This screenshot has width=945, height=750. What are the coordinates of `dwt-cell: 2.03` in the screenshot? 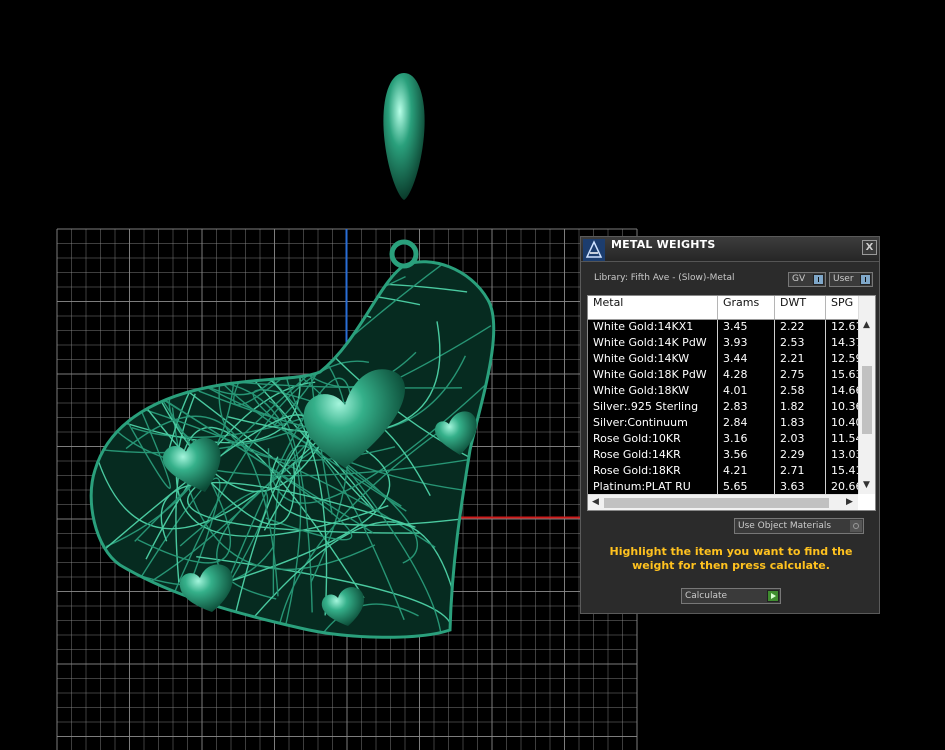 It's located at (800, 440).